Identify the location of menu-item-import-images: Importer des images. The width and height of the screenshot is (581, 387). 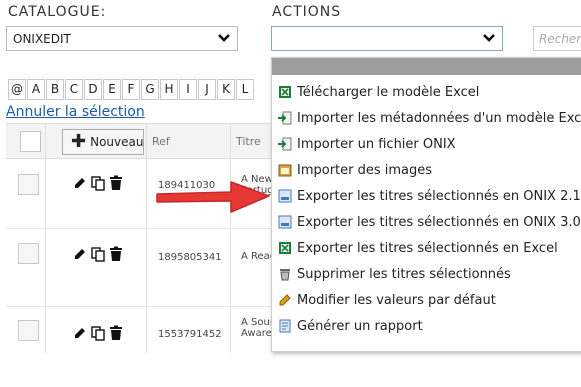
(355, 170).